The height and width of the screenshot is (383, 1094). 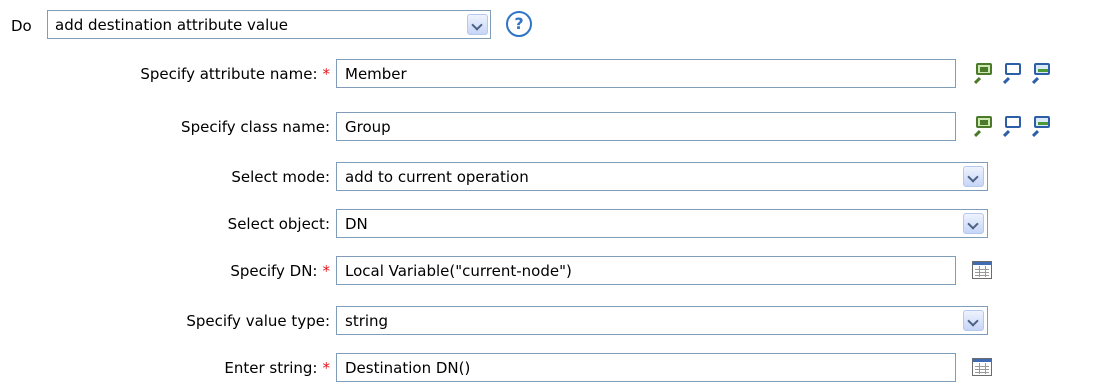 I want to click on attribute-name-label-text: Specify attribute name:, so click(x=229, y=74).